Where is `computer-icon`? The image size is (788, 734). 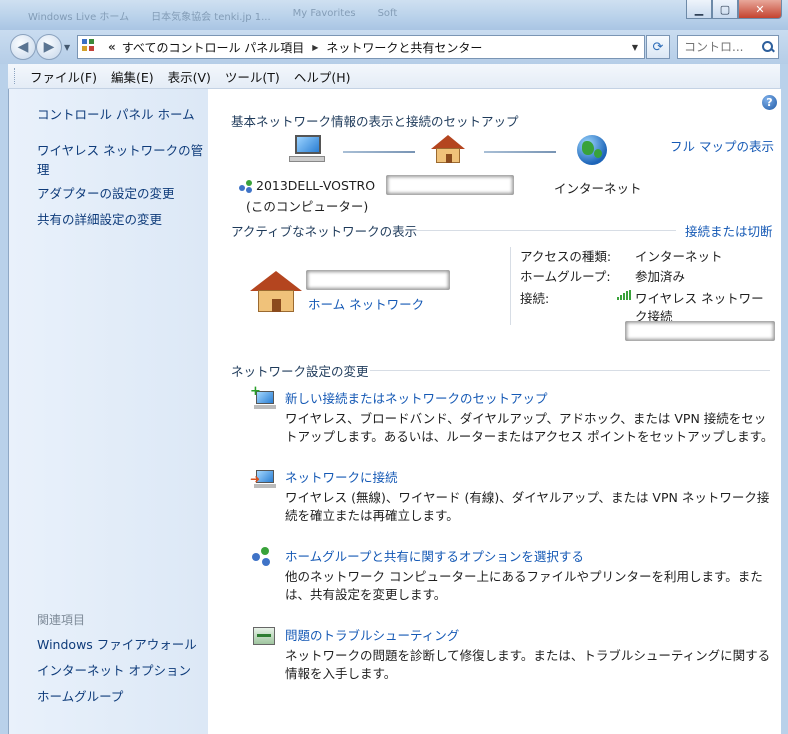
computer-icon is located at coordinates (307, 150).